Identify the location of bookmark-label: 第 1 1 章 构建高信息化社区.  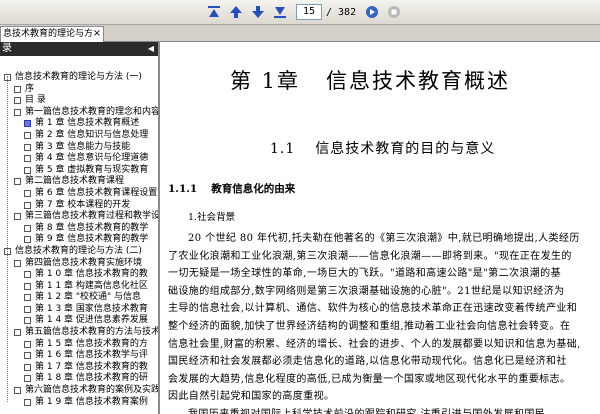
(91, 285).